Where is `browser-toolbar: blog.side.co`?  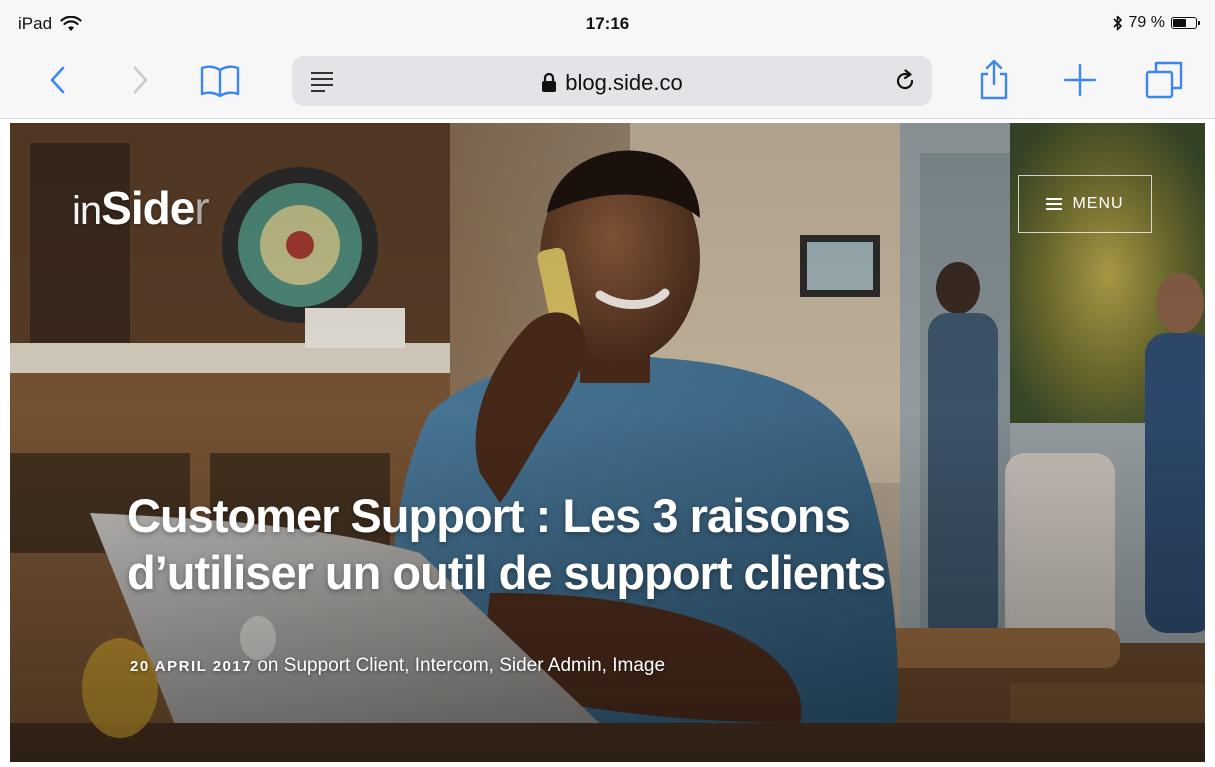
browser-toolbar: blog.side.co is located at coordinates (607, 82).